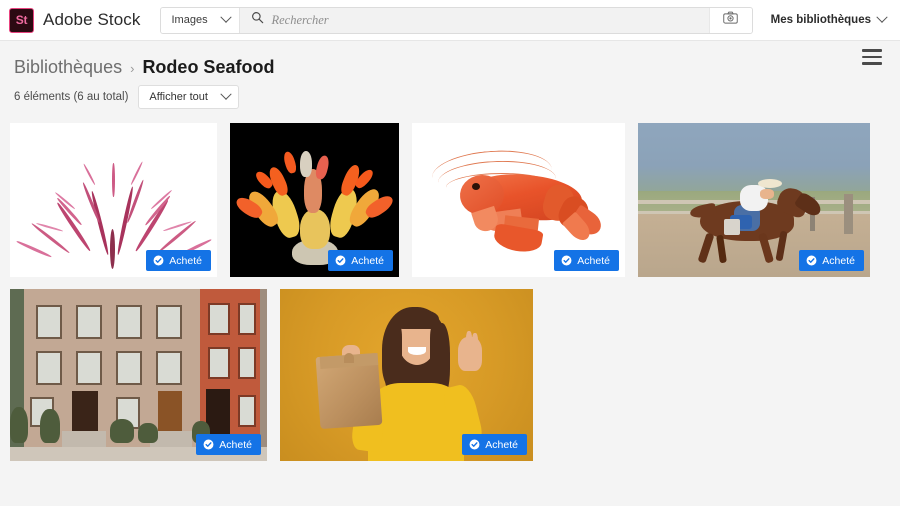 This screenshot has width=900, height=506. I want to click on camera-icon, so click(730, 20).